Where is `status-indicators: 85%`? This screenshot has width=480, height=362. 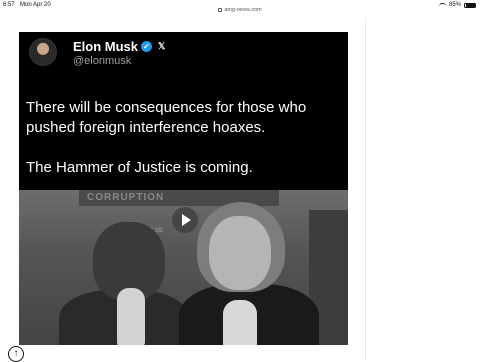
status-indicators: 85% is located at coordinates (457, 5).